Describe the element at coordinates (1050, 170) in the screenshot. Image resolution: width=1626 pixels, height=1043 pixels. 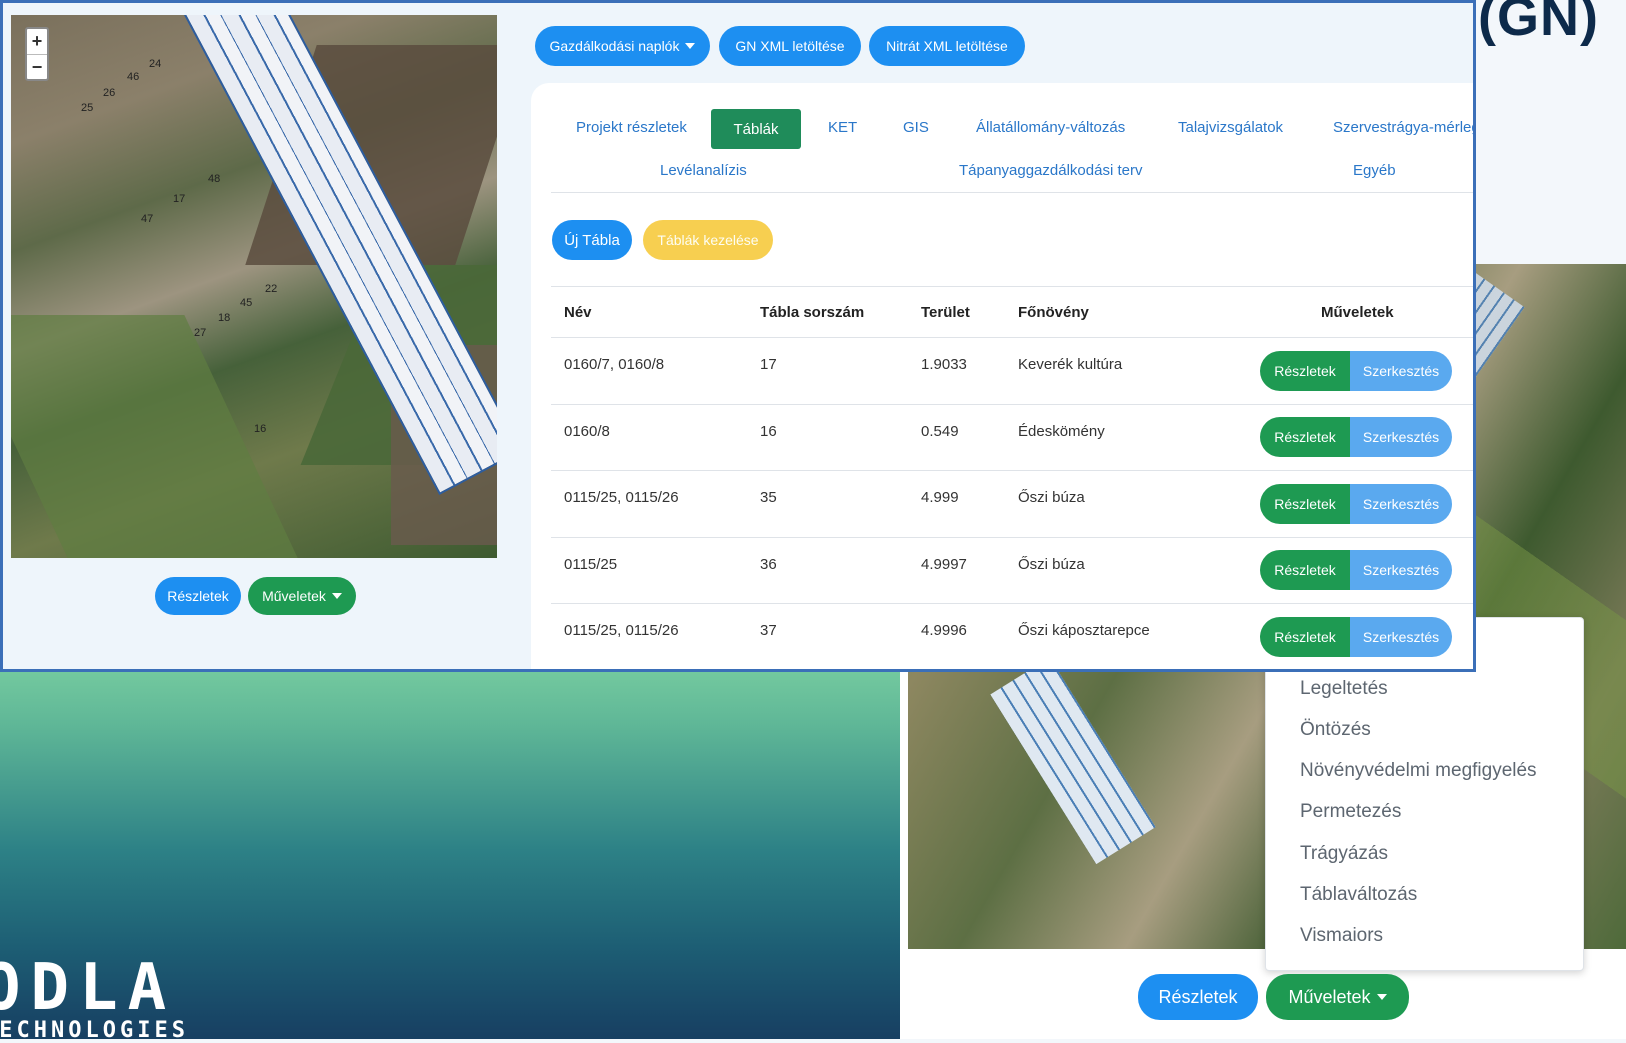
I see `tab-tapanyaggazdalkodasi-terv: Tápanyaggazdálkodási terv` at that location.